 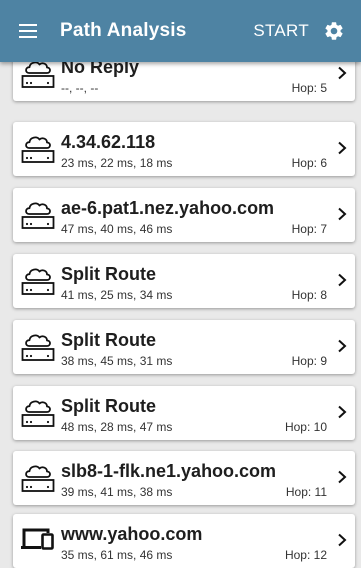 I want to click on hop-latency: 41 ms, 25 ms, 34 ms, so click(x=117, y=295).